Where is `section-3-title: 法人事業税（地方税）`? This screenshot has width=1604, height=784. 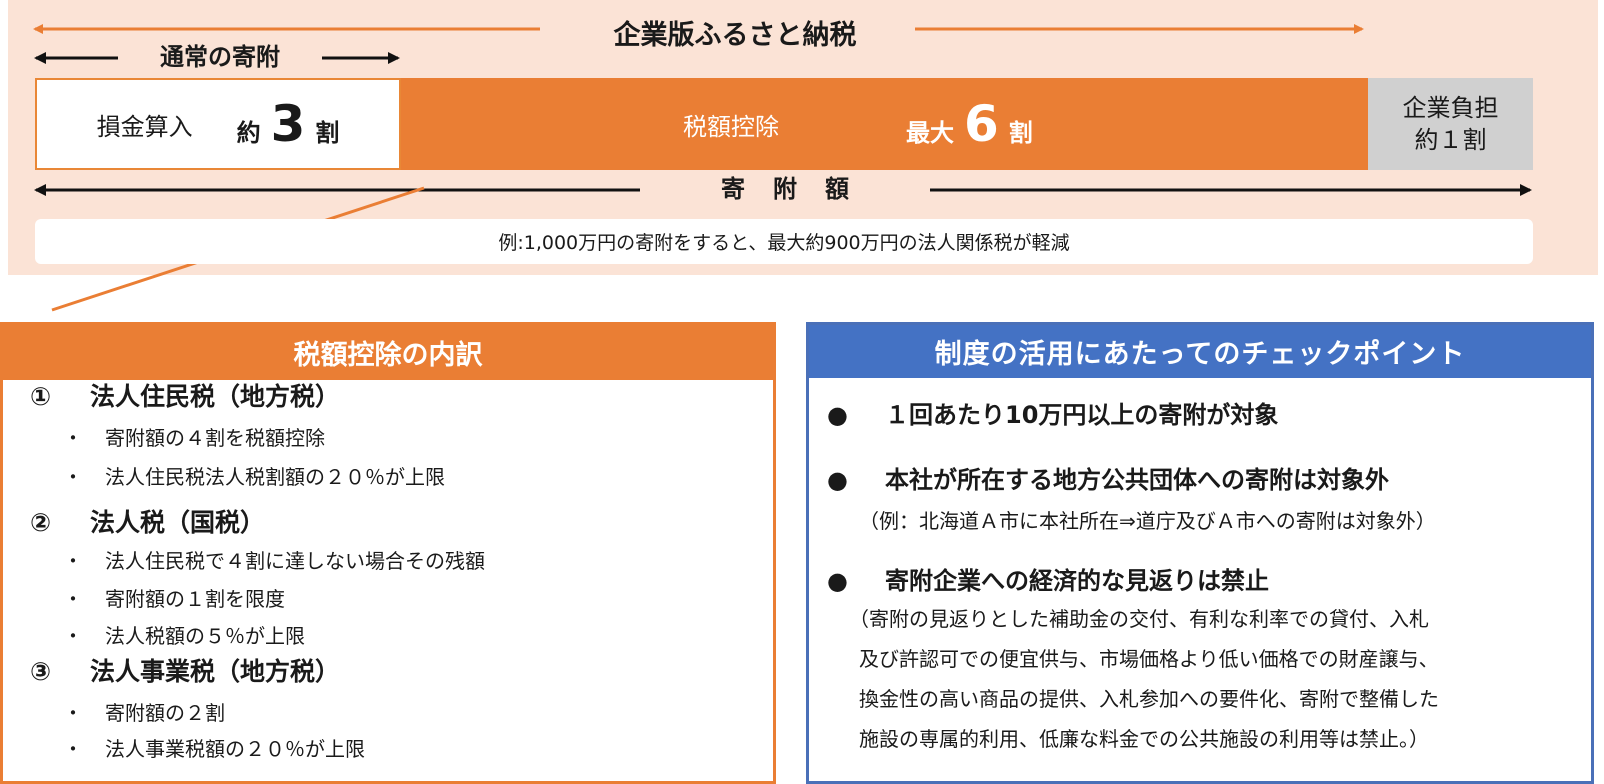
section-3-title: 法人事業税（地方税） is located at coordinates (215, 671).